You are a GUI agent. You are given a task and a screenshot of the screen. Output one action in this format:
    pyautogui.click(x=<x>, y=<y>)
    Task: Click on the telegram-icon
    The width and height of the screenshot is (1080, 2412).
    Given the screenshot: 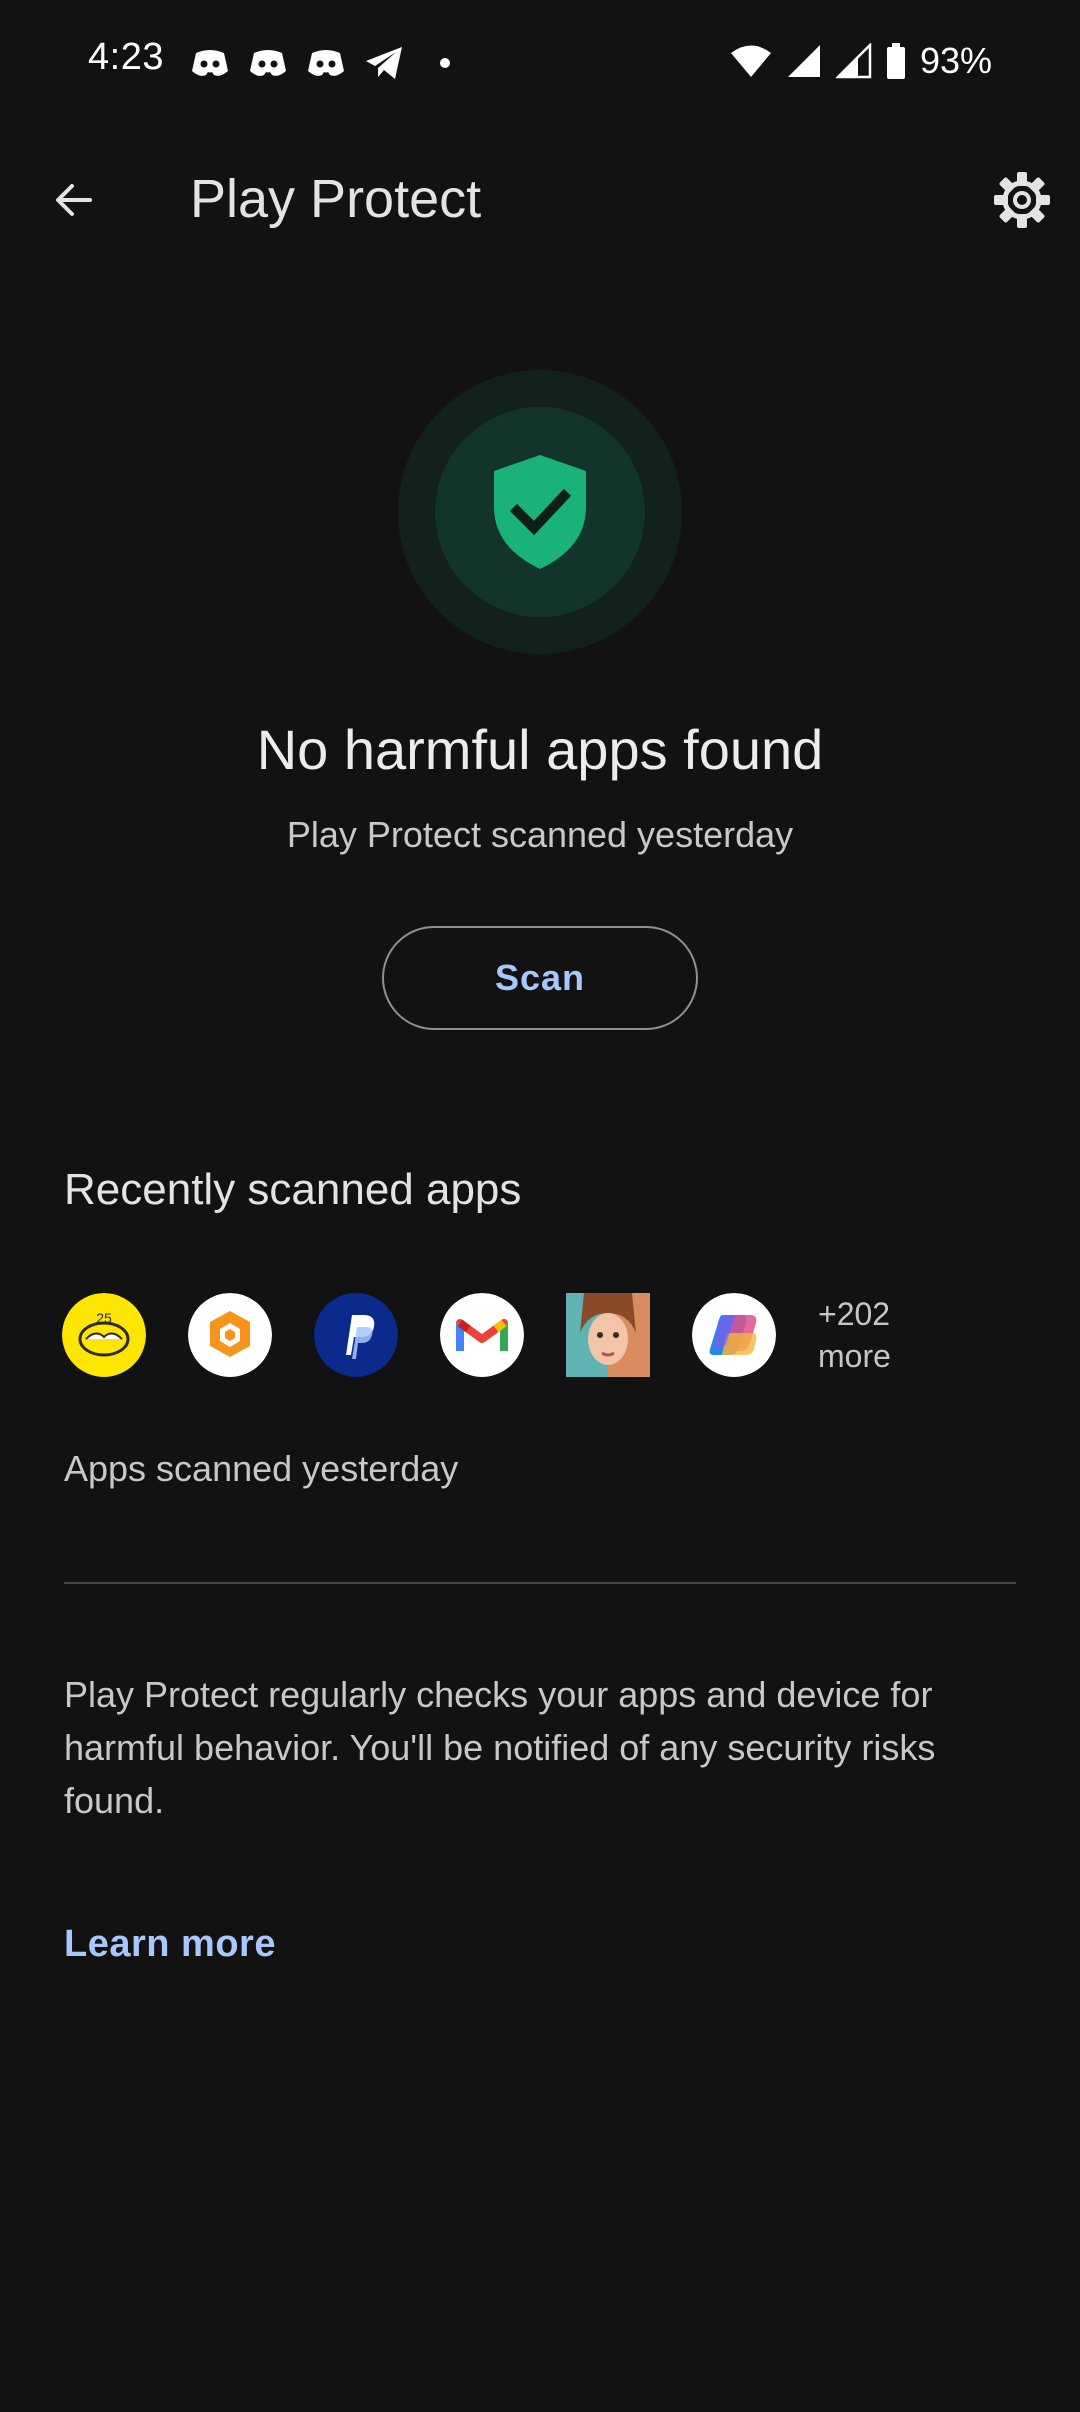 What is the action you would take?
    pyautogui.click(x=384, y=63)
    